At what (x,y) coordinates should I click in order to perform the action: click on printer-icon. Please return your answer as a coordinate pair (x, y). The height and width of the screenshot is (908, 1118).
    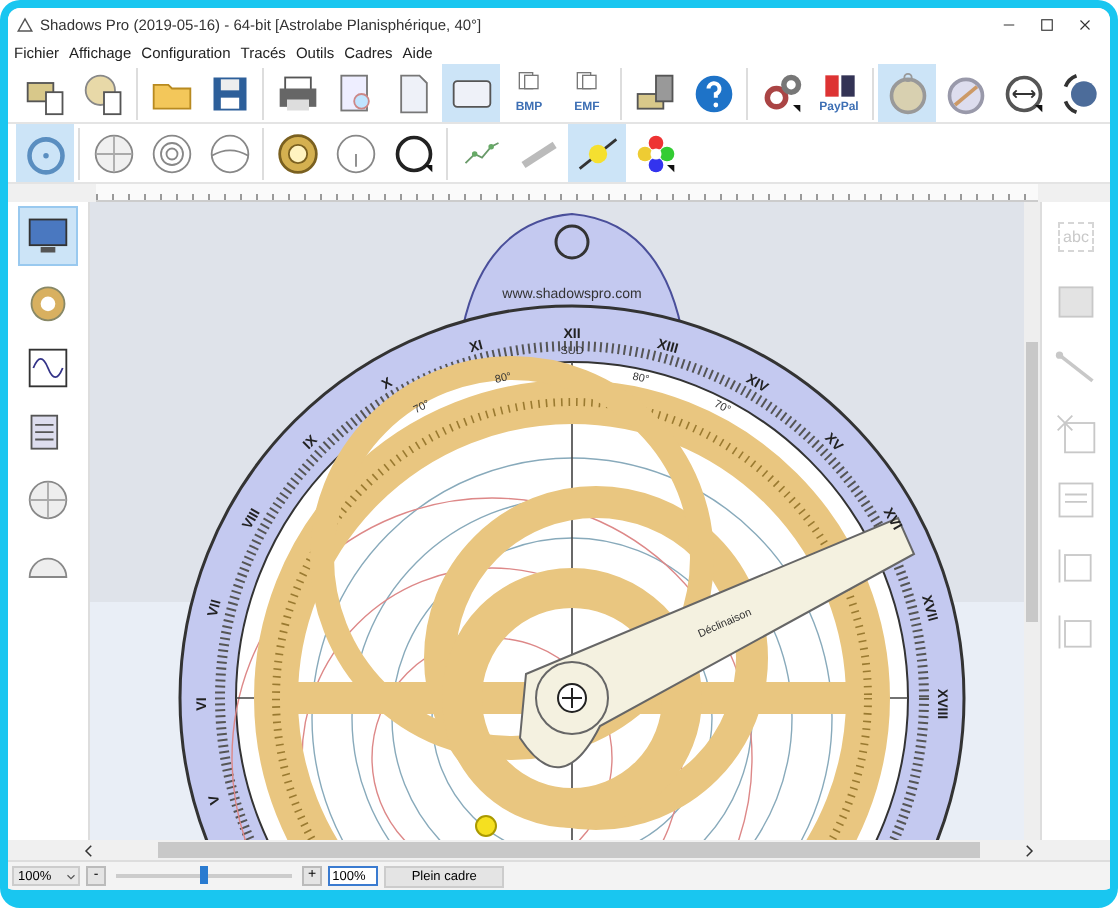
    Looking at the image, I should click on (297, 93).